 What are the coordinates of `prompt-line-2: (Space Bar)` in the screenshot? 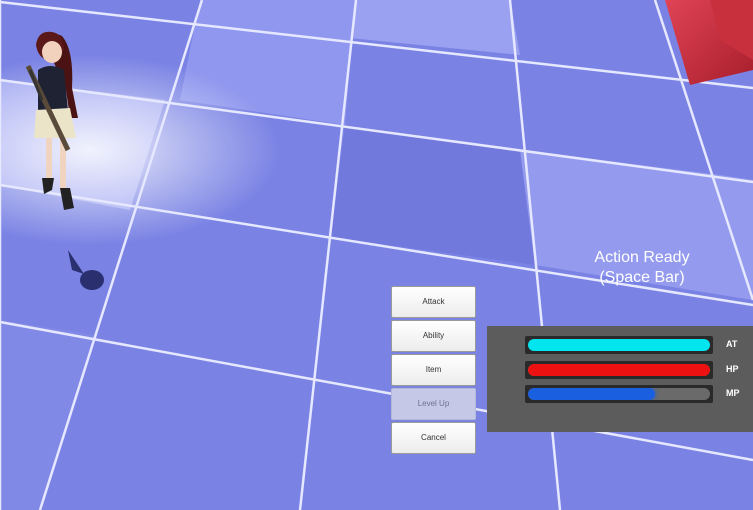 It's located at (642, 277).